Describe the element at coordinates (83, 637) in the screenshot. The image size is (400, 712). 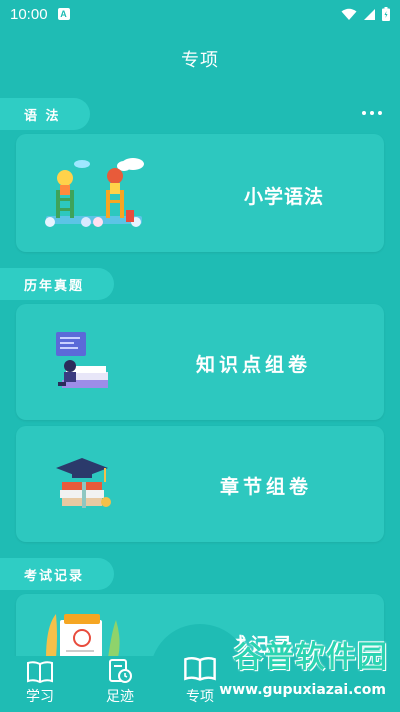
I see `exam-paper-illustration` at that location.